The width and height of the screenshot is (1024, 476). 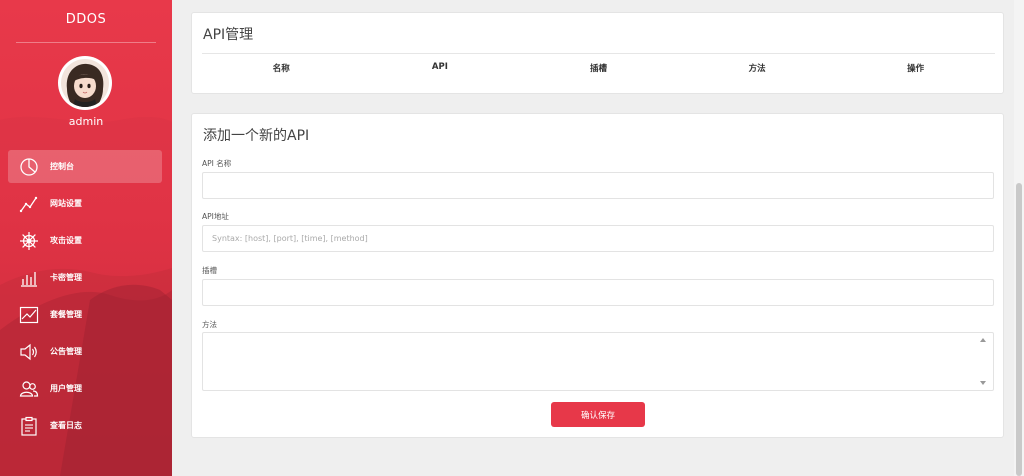 What do you see at coordinates (983, 383) in the screenshot?
I see `scroll-down-icon` at bounding box center [983, 383].